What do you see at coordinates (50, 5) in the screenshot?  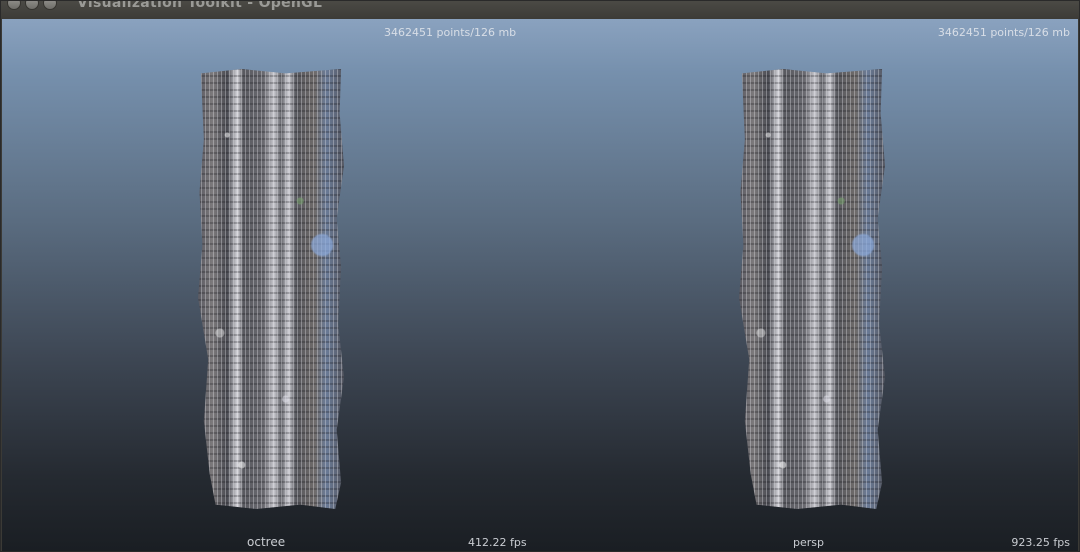 I see `maximize-icon` at bounding box center [50, 5].